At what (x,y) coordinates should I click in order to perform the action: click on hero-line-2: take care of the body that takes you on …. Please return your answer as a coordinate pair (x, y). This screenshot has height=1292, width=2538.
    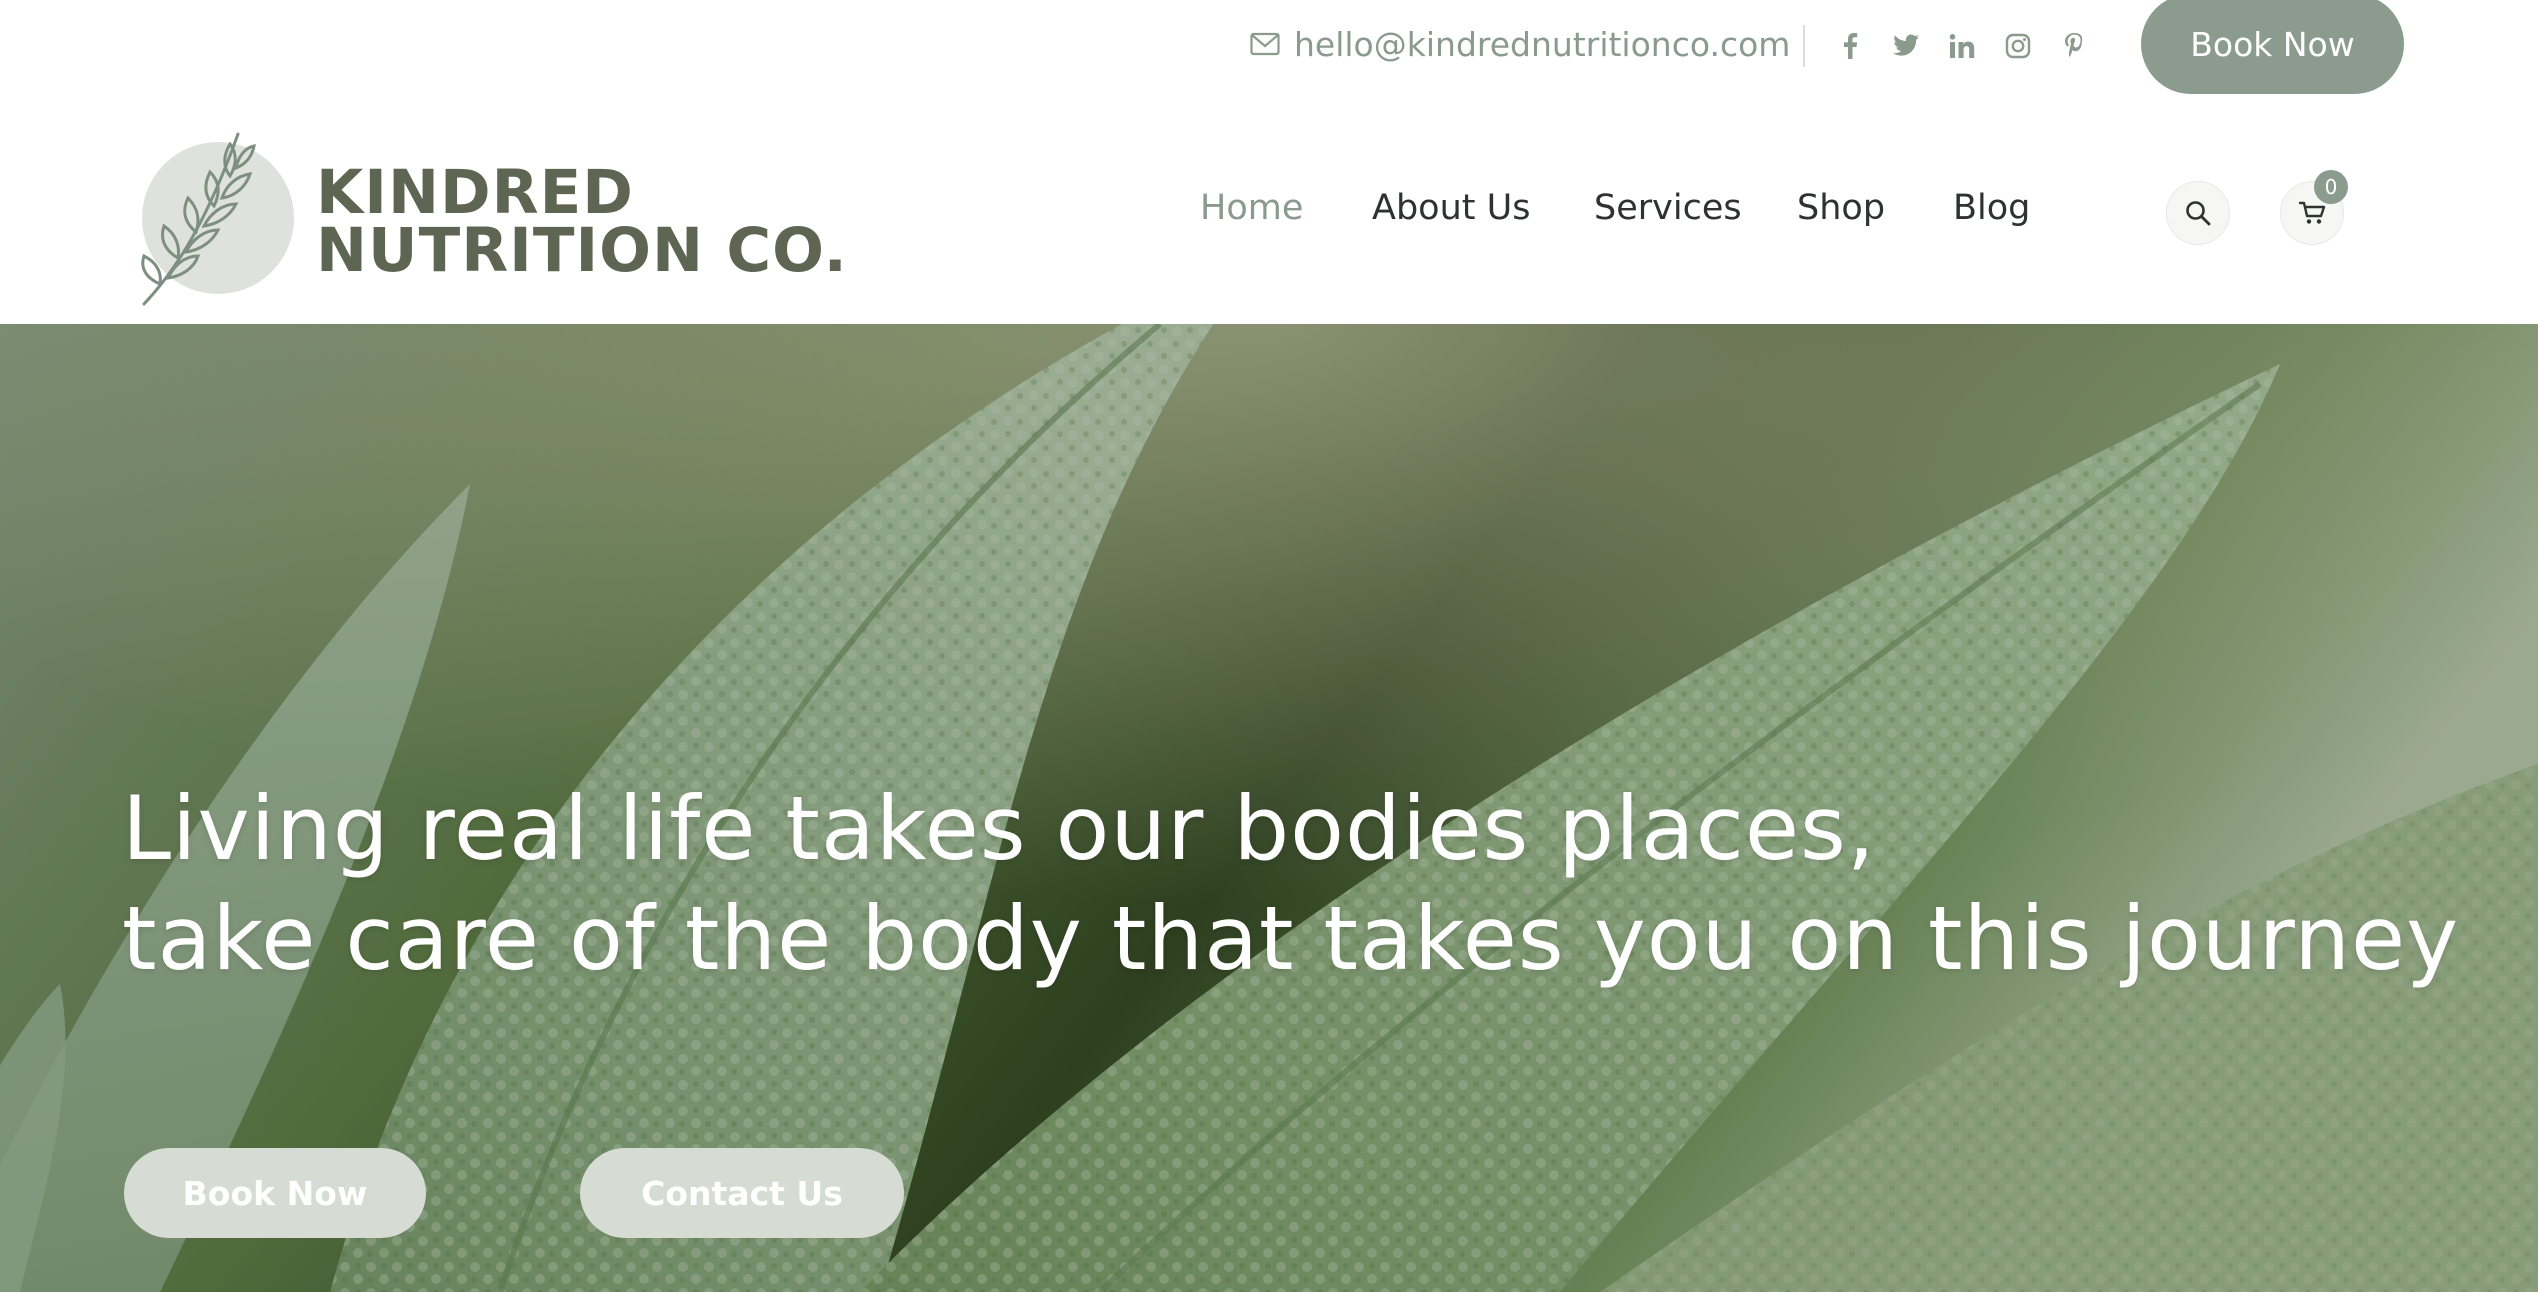
    Looking at the image, I should click on (1291, 938).